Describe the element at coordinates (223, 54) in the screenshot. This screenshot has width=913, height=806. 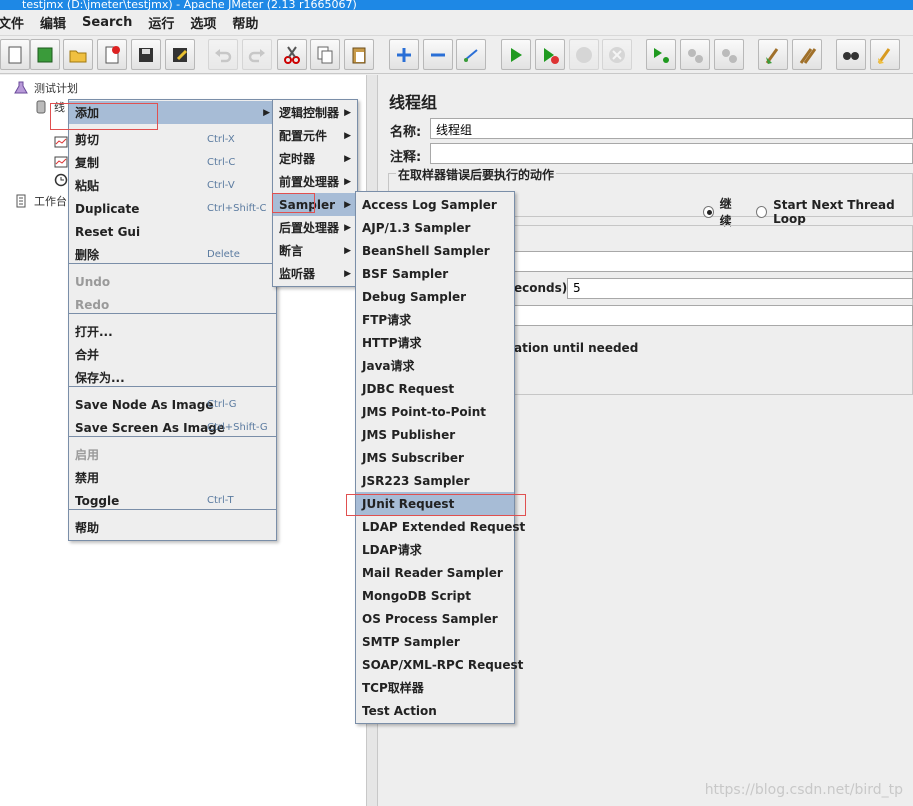
I see `toolbar-undo-button` at that location.